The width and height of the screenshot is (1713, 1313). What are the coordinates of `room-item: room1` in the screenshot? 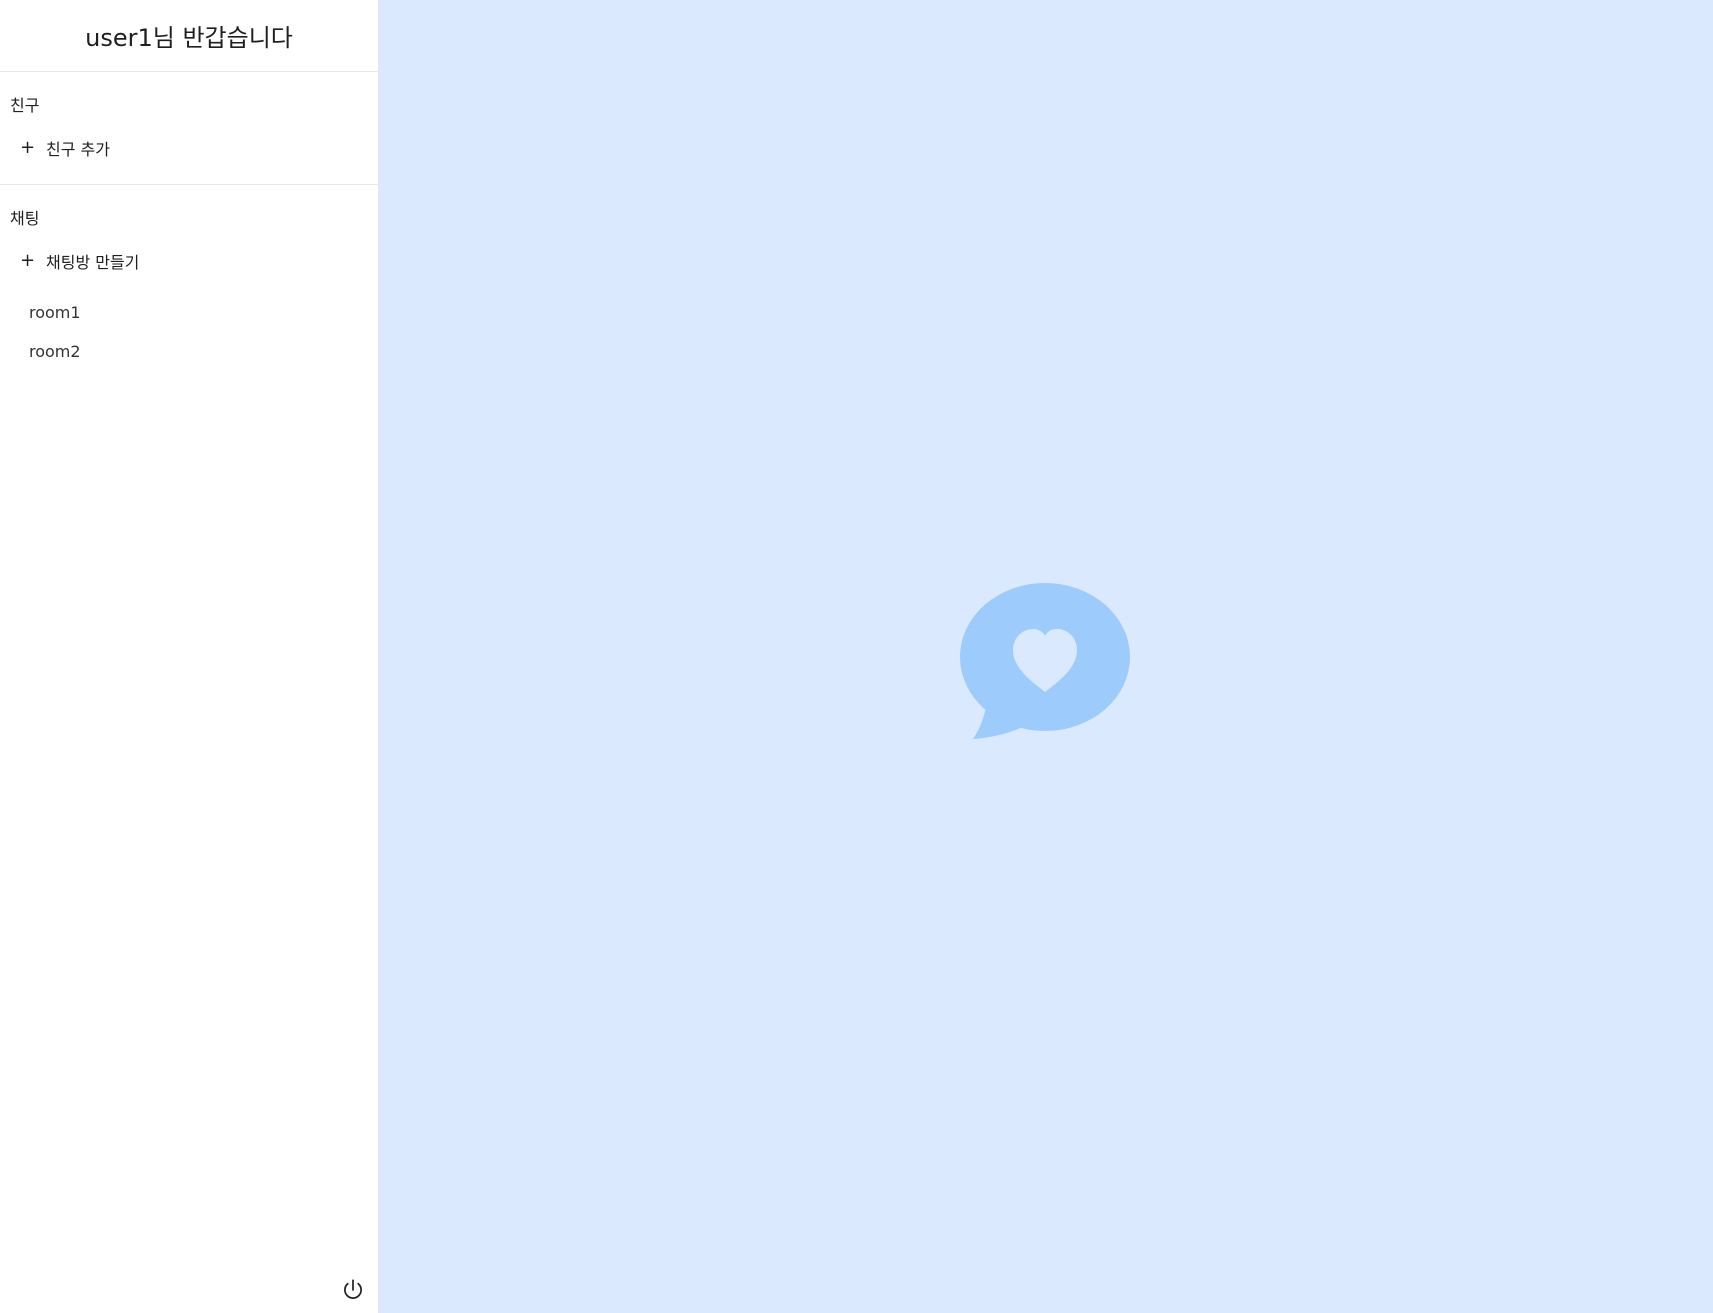 It's located at (189, 312).